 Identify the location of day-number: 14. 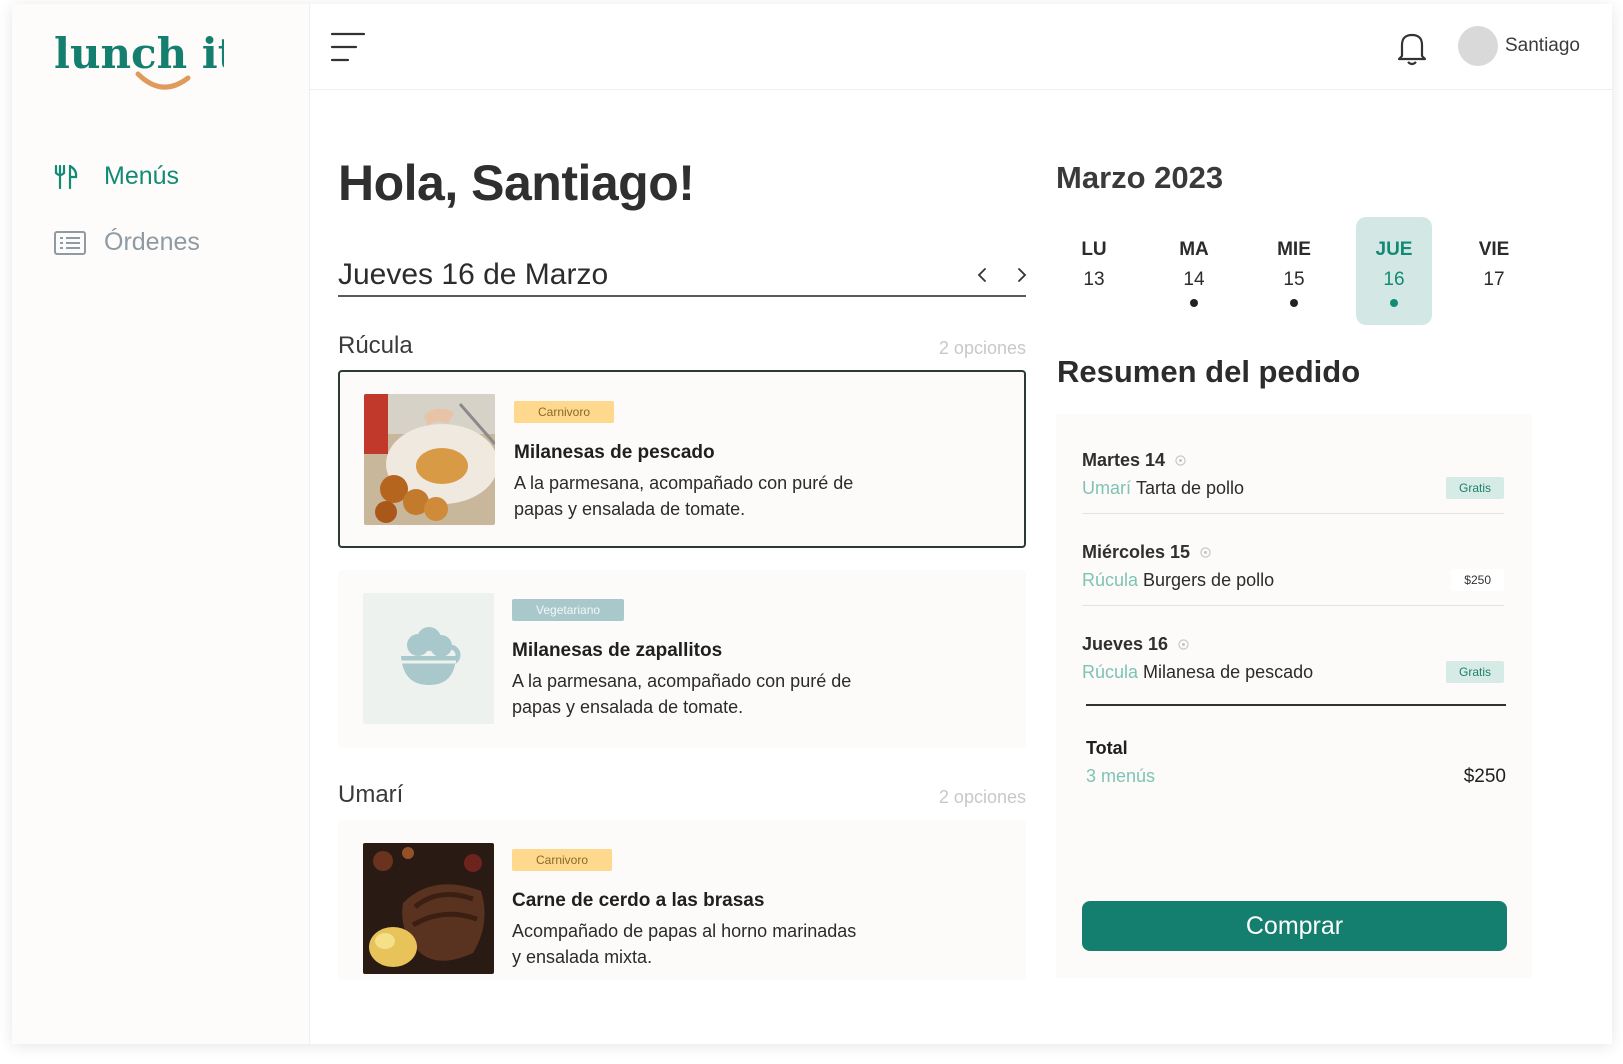
(1194, 279).